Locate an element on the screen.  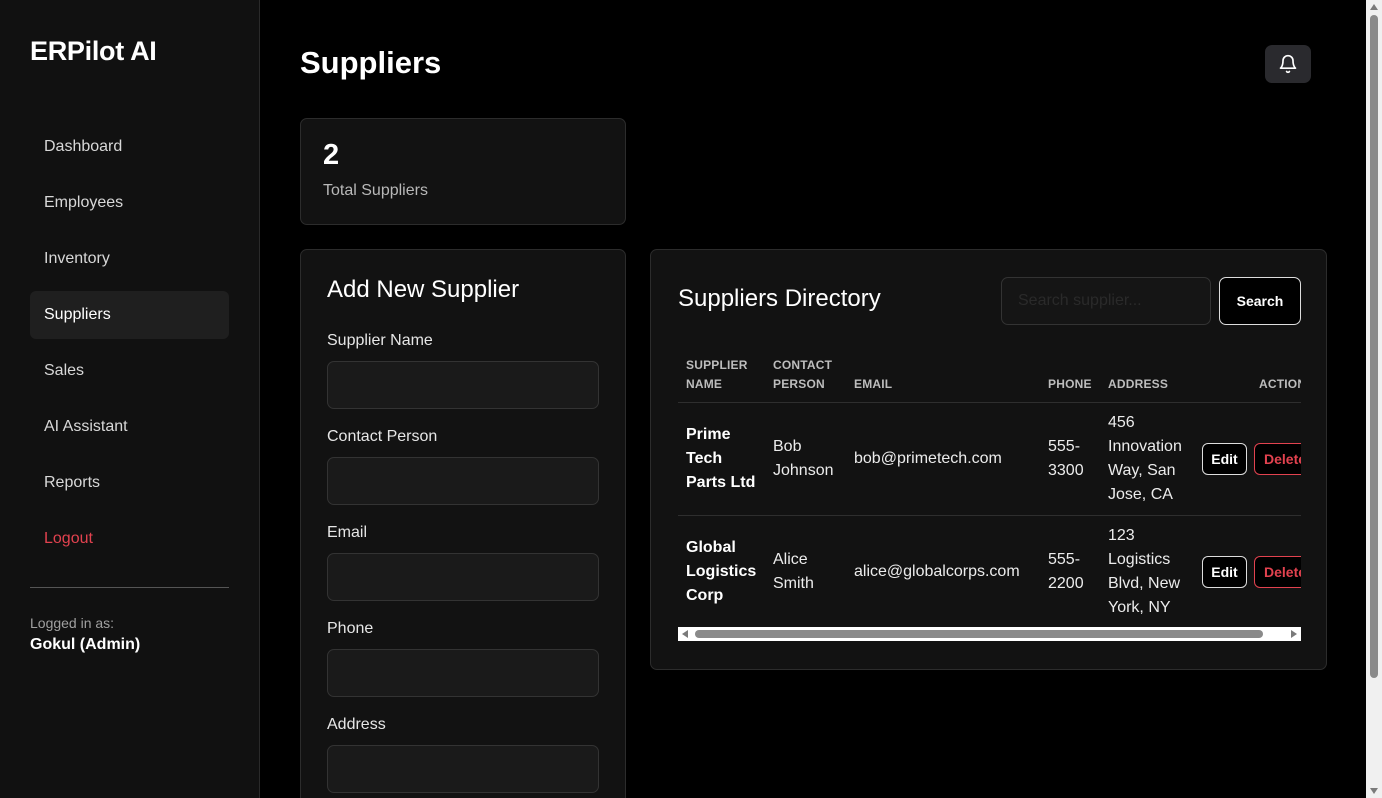
search-input is located at coordinates (1106, 301).